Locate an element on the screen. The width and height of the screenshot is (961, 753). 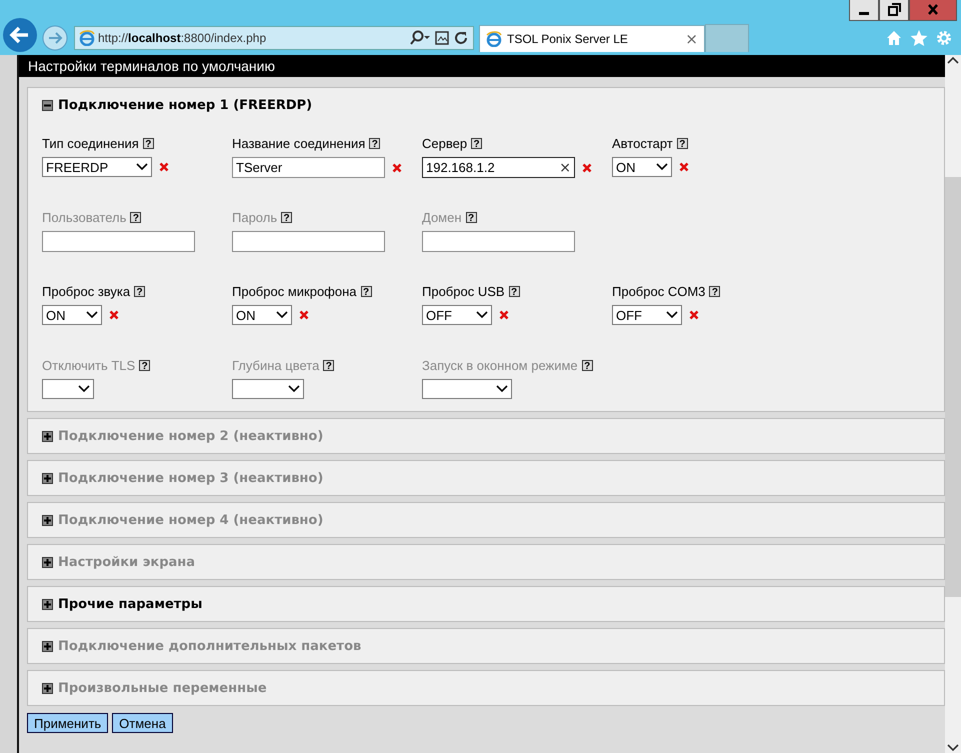
field-label: Глубина цвета is located at coordinates (276, 365).